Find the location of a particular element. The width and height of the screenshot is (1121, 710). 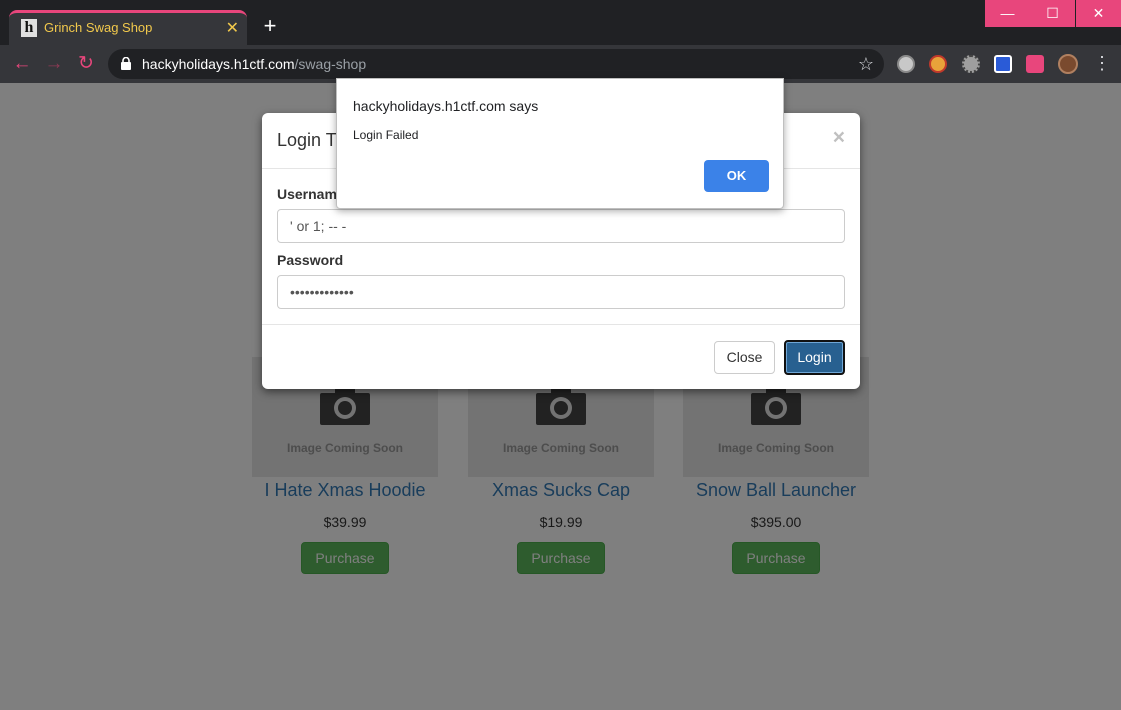

browser-titlebar: h Grinch Swag Shop ✕ + — ☐ ✕ is located at coordinates (560, 22).